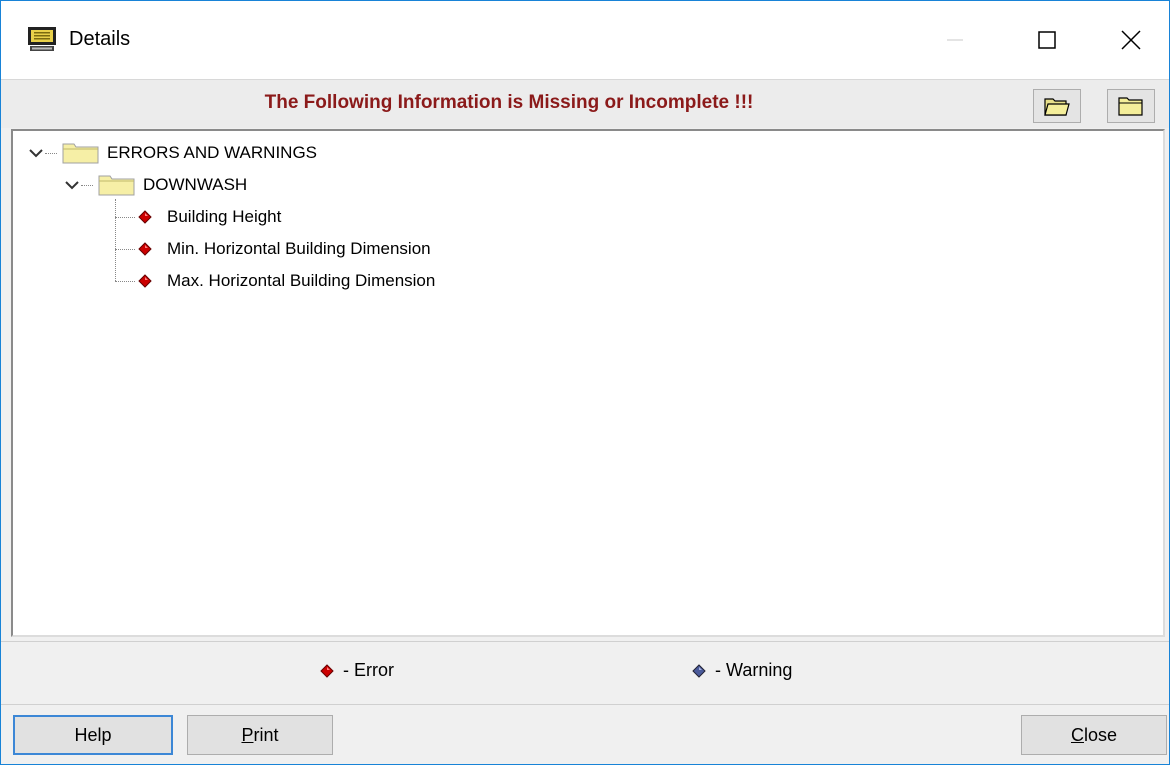  I want to click on print-button: Print, so click(260, 735).